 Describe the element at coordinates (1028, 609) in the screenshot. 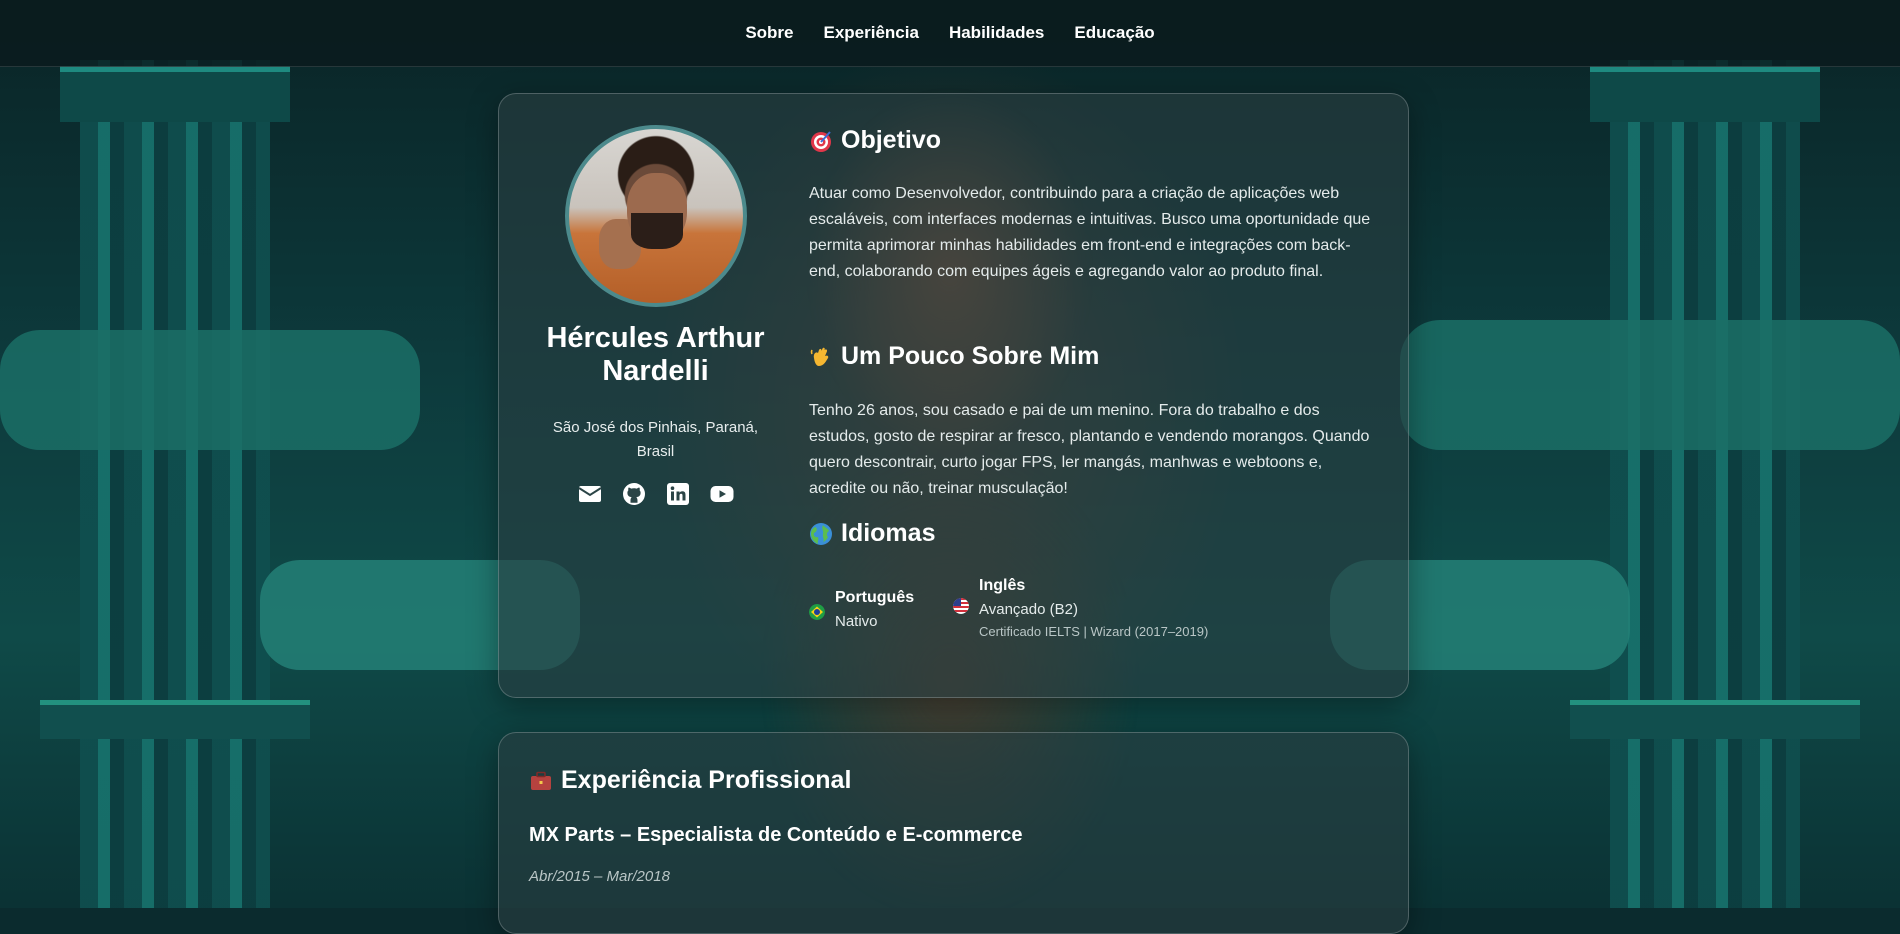

I see `language-level: Avançado (B2)` at that location.